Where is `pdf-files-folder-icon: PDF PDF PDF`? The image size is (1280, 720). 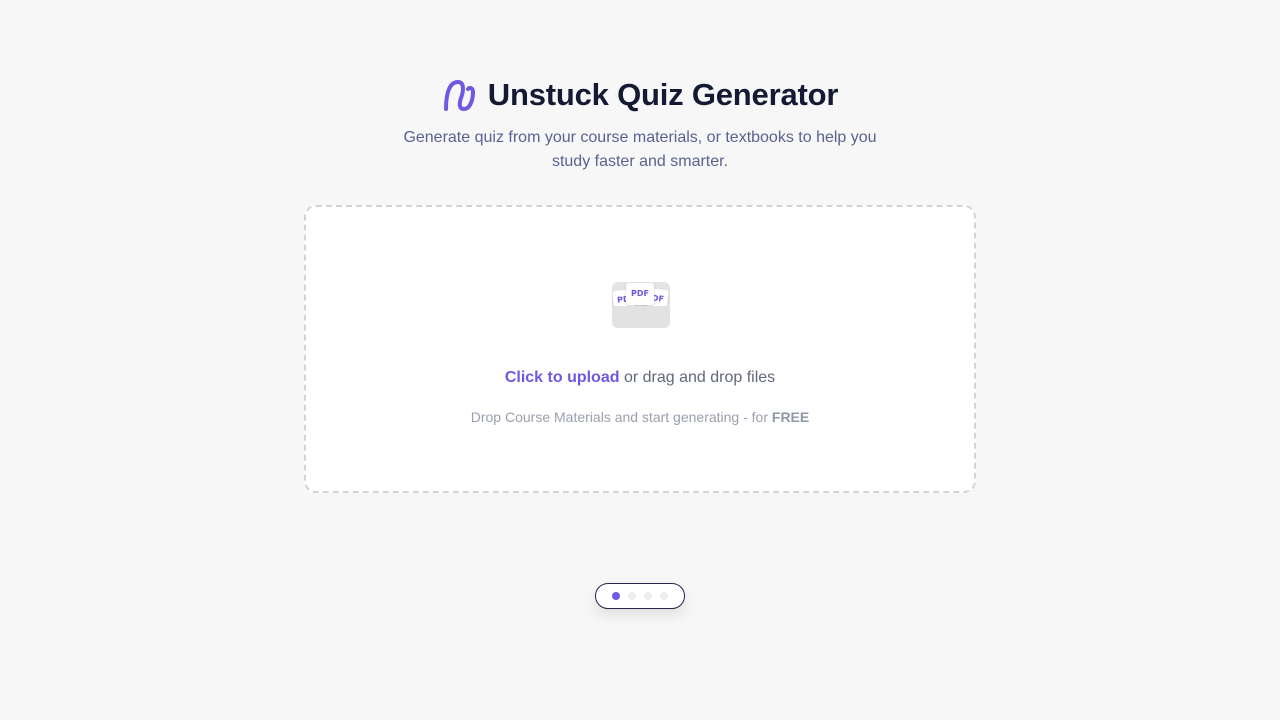 pdf-files-folder-icon: PDF PDF PDF is located at coordinates (640, 305).